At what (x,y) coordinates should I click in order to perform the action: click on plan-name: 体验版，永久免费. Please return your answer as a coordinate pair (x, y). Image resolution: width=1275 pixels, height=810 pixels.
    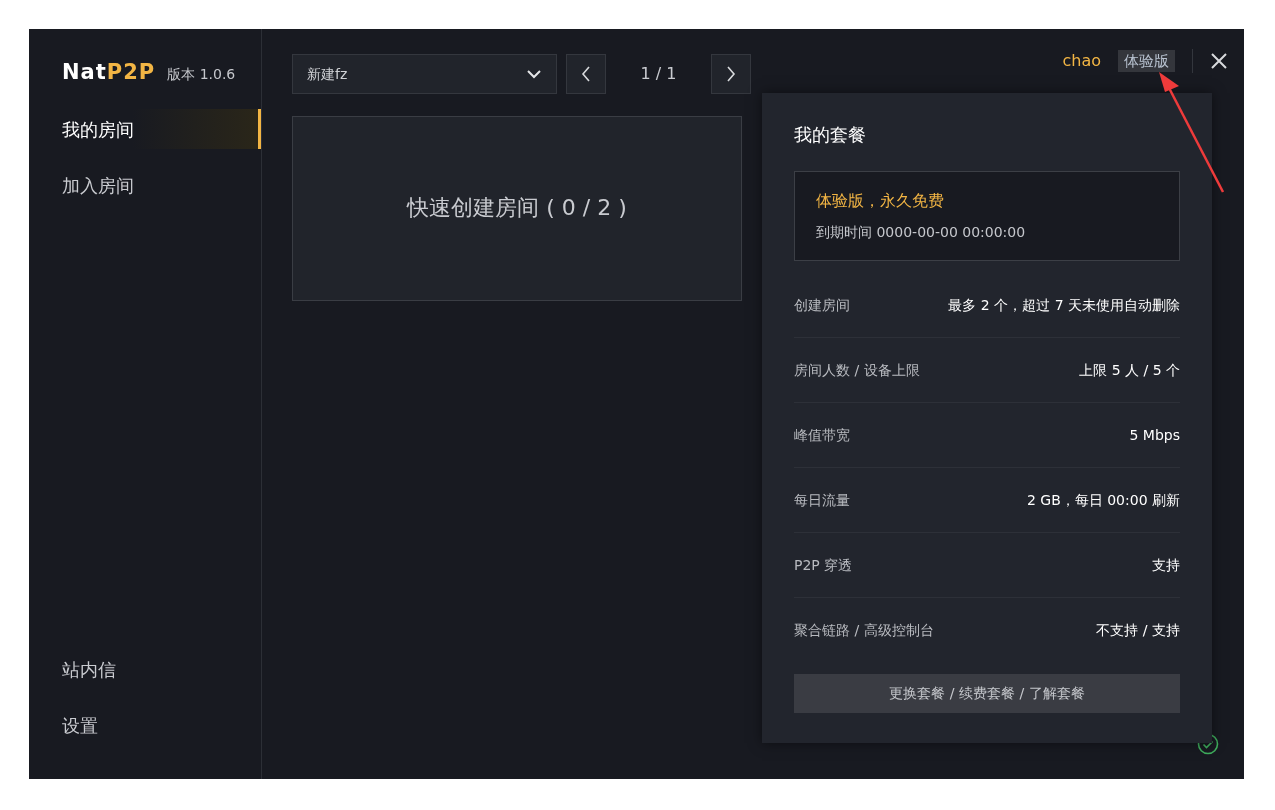
    Looking at the image, I should click on (880, 201).